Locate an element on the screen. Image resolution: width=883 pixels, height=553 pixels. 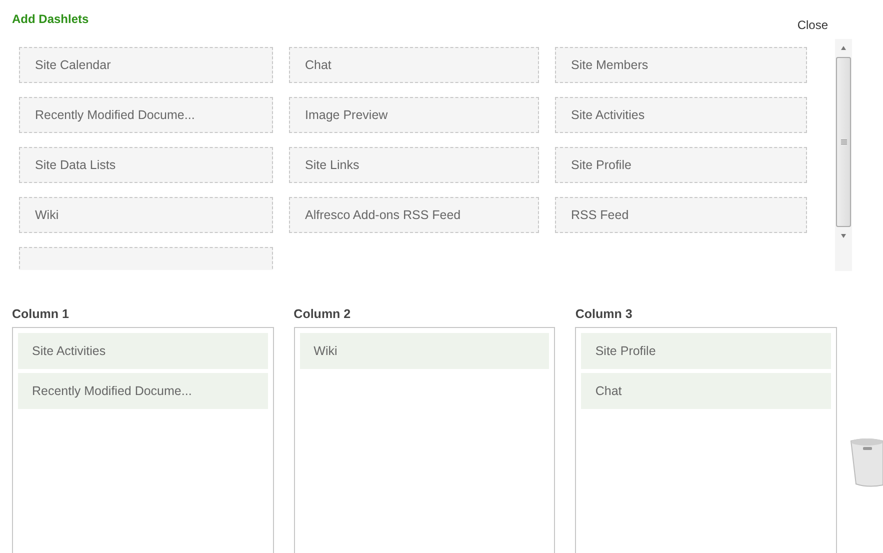
dashlet-tile: Site Profile is located at coordinates (681, 165).